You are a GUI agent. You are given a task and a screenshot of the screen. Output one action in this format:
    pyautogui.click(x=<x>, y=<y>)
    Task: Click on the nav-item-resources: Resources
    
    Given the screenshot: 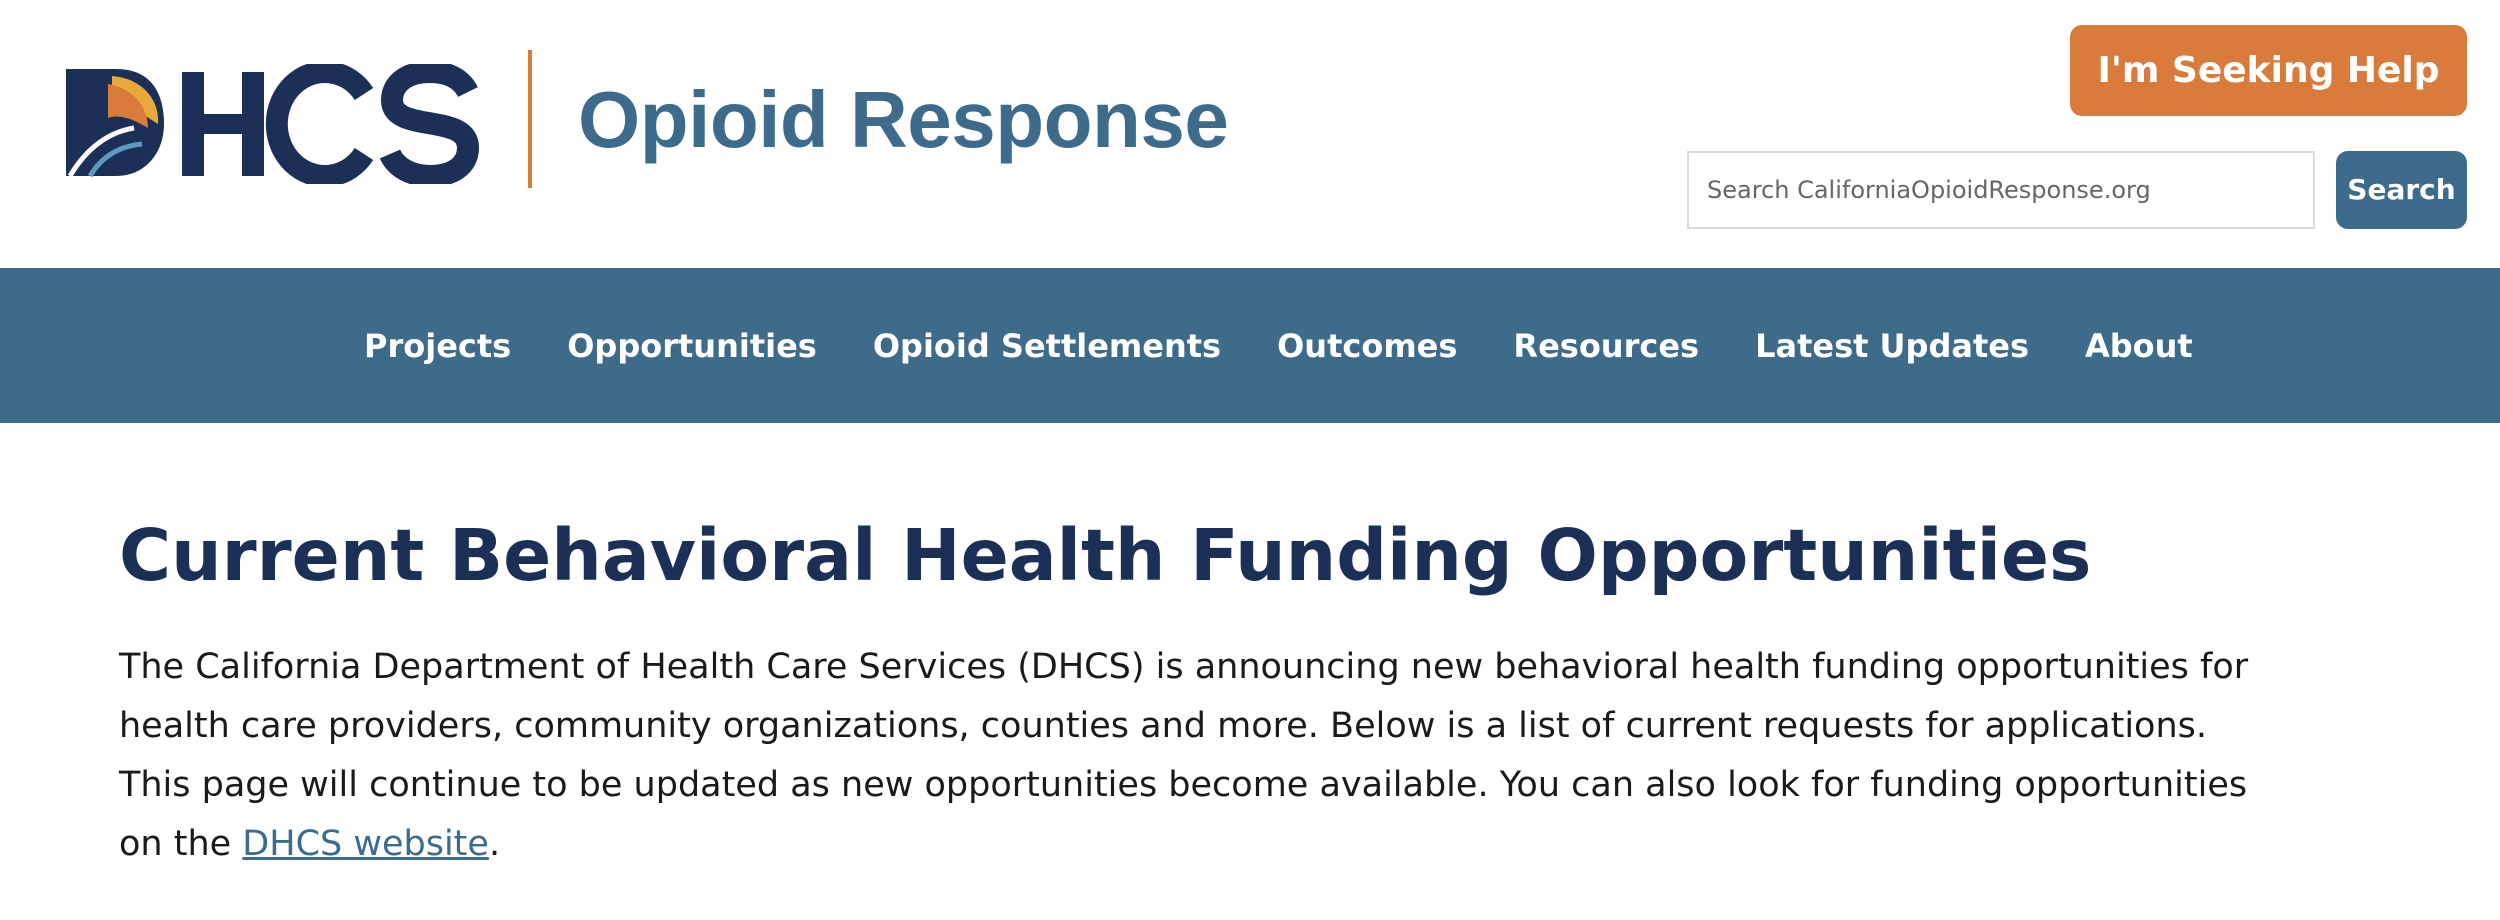 What is the action you would take?
    pyautogui.click(x=1606, y=346)
    